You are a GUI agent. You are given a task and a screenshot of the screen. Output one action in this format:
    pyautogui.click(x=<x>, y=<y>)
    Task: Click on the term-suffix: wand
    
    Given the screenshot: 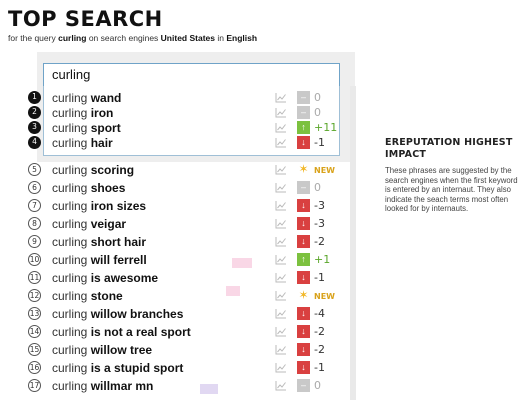 What is the action you would take?
    pyautogui.click(x=106, y=98)
    